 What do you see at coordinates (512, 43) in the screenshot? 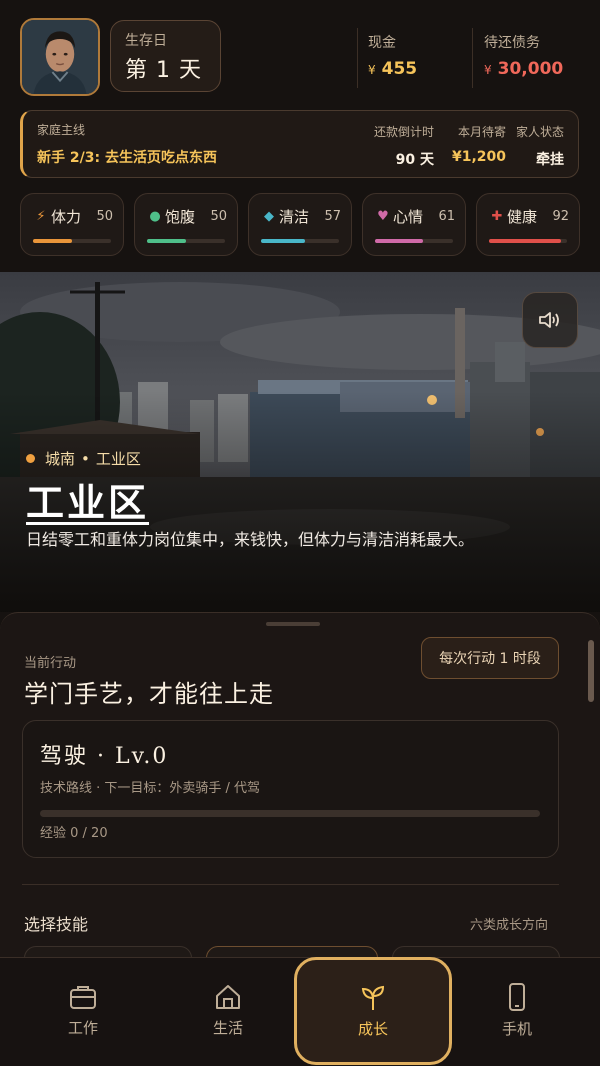
I see `debt-label: 待还债务` at bounding box center [512, 43].